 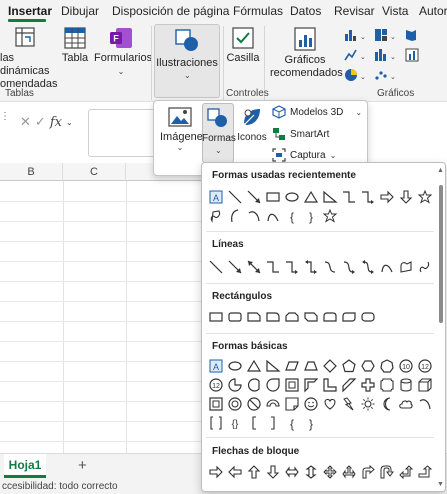 I want to click on plus-shape-icon, so click(x=367, y=384).